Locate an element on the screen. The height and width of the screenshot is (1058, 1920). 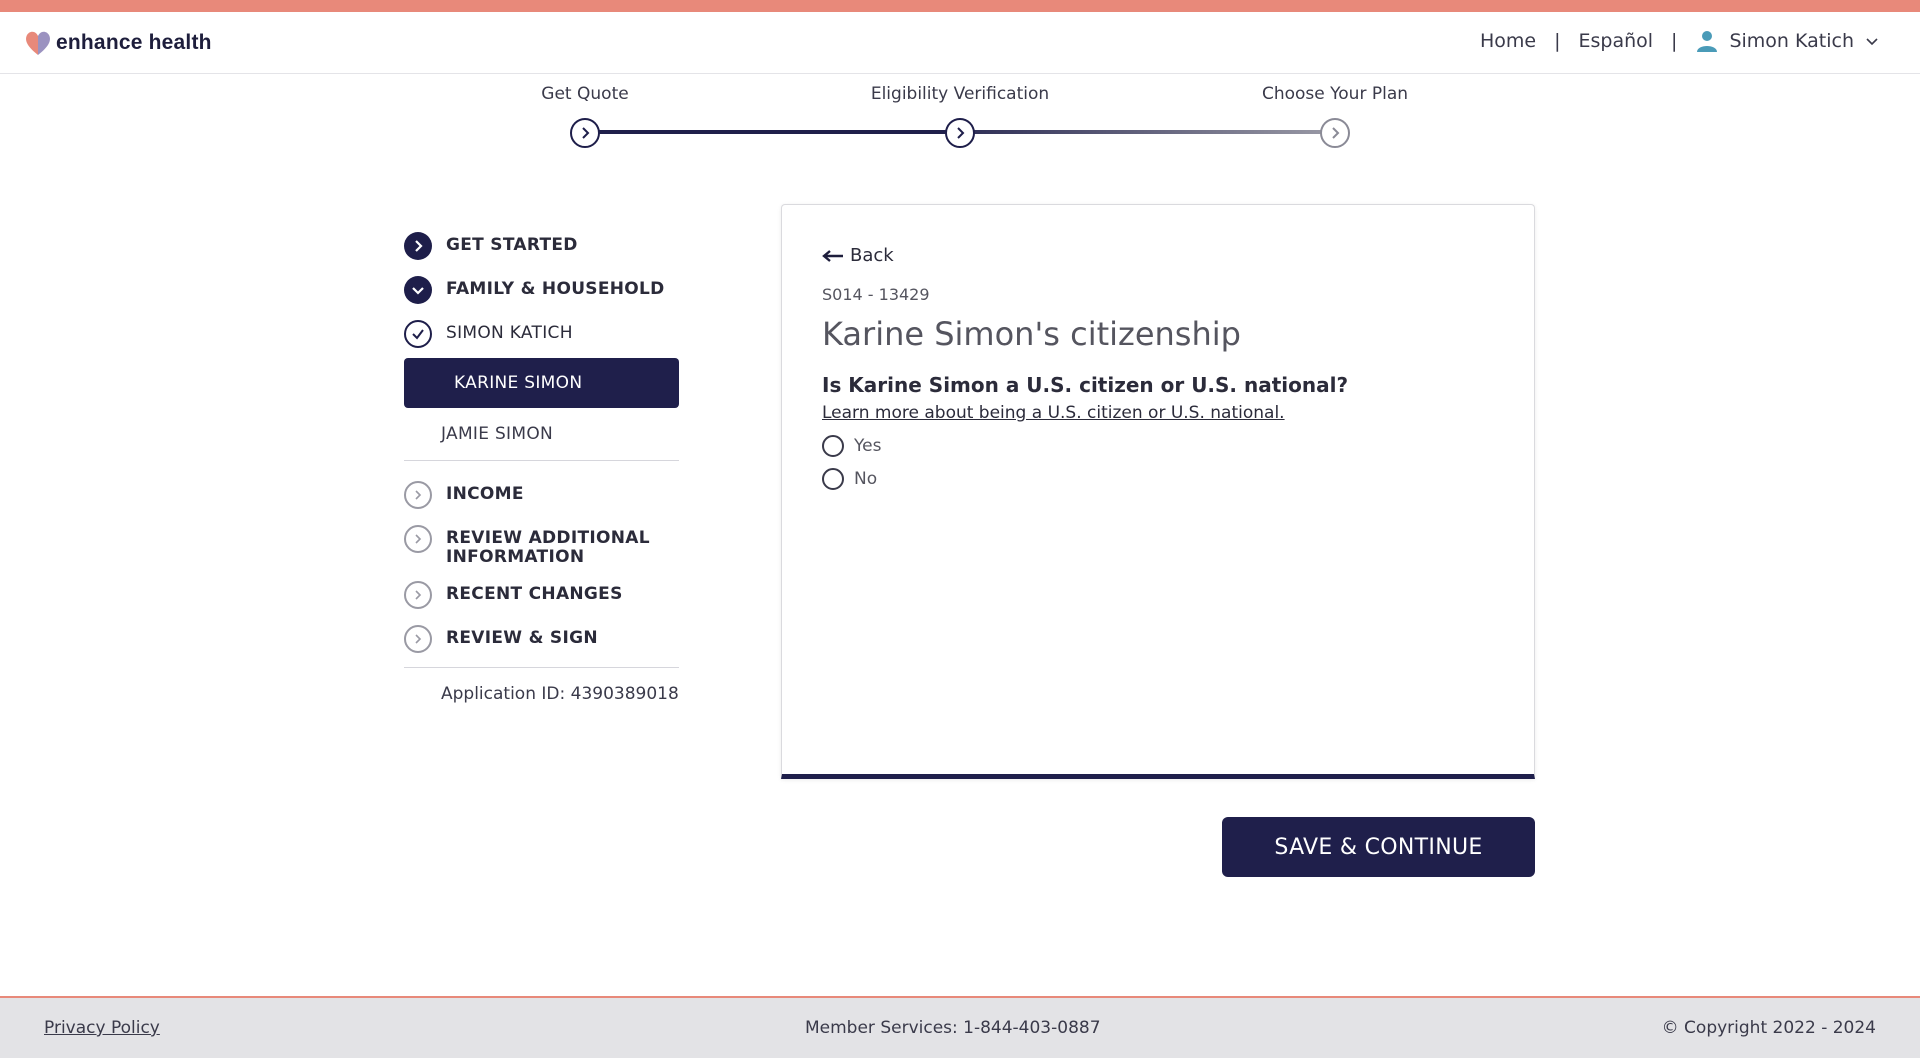
sidebar-item-label: RECENT CHANGES is located at coordinates (534, 594).